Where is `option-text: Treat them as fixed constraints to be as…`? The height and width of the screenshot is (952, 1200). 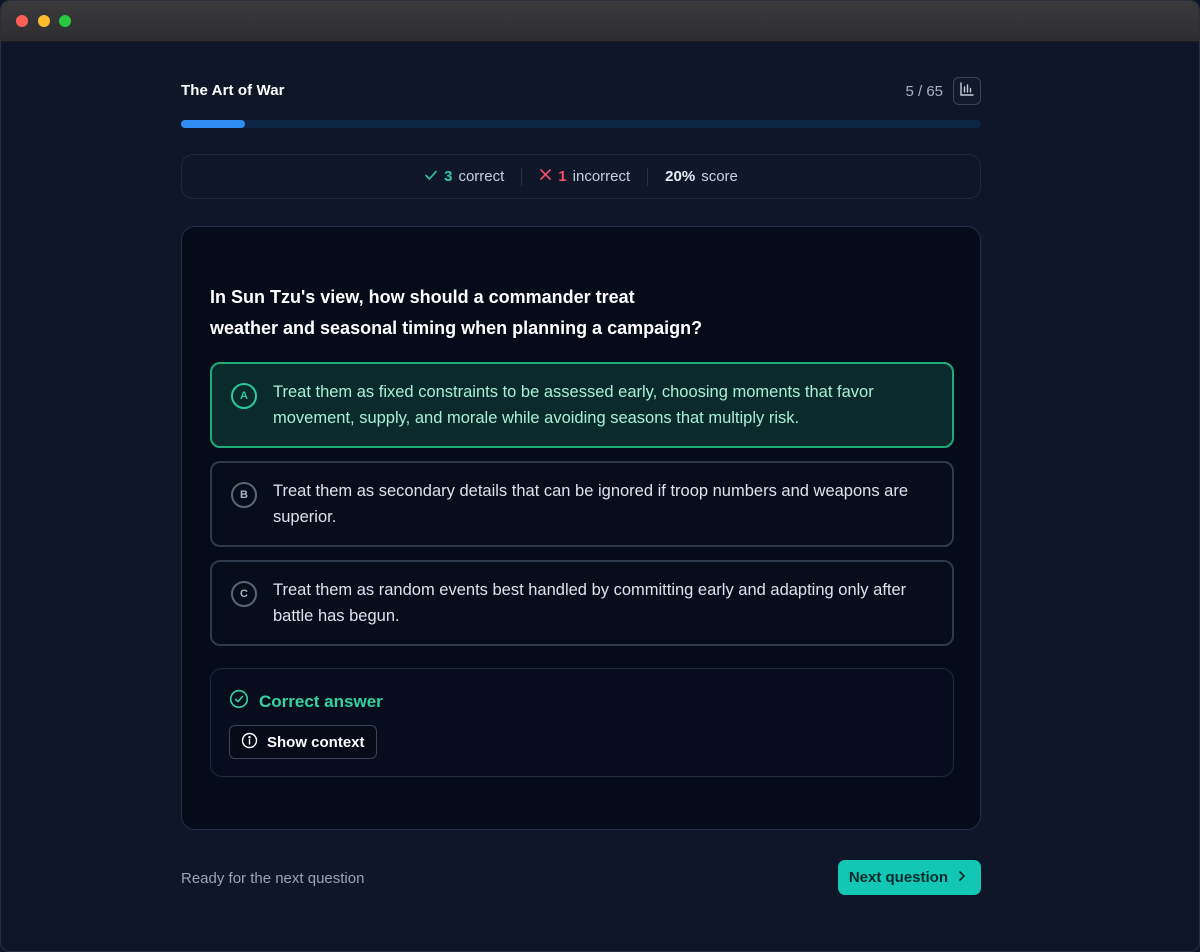
option-text: Treat them as fixed constraints to be as… is located at coordinates (573, 405).